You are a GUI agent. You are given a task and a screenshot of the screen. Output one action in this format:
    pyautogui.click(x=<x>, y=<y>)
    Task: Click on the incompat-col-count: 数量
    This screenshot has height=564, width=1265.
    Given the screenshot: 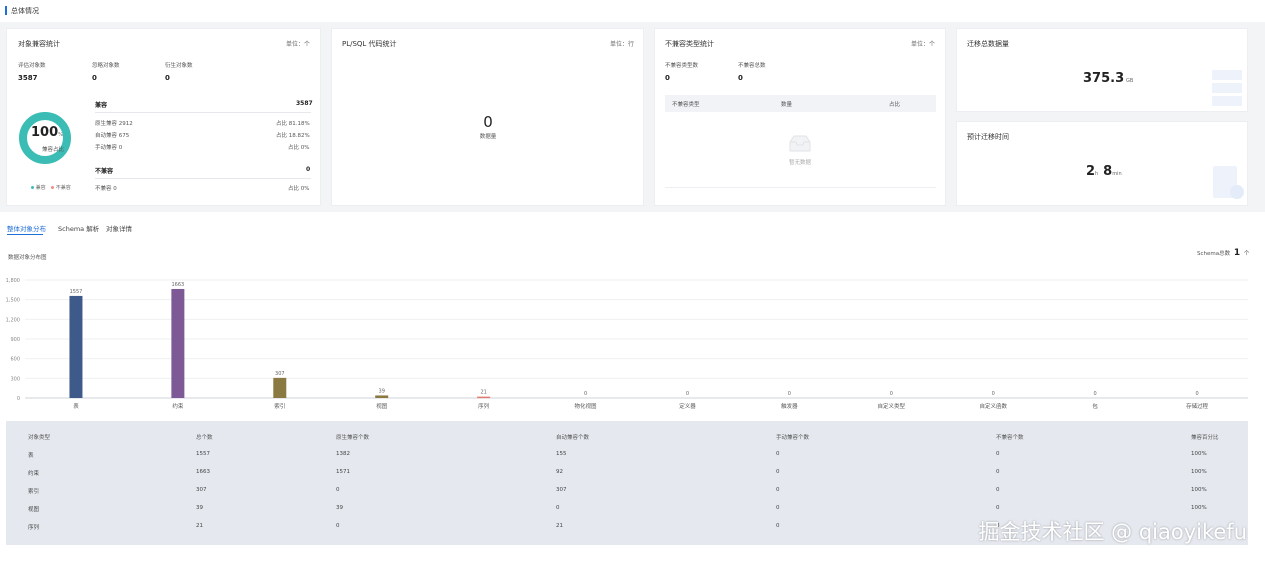 What is the action you would take?
    pyautogui.click(x=787, y=105)
    